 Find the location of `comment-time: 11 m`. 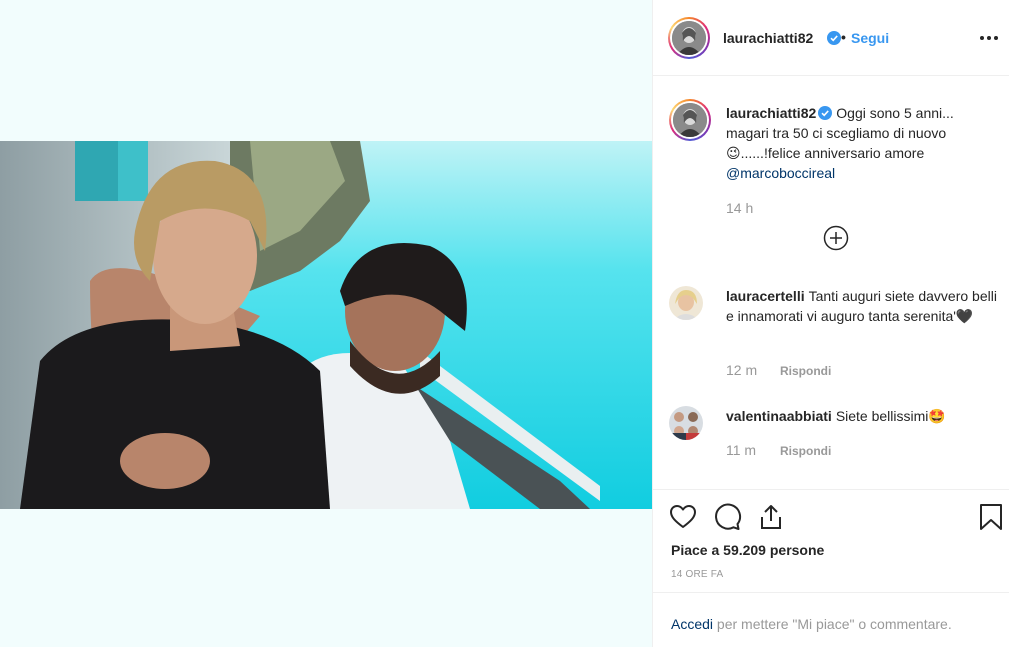

comment-time: 11 m is located at coordinates (741, 450).